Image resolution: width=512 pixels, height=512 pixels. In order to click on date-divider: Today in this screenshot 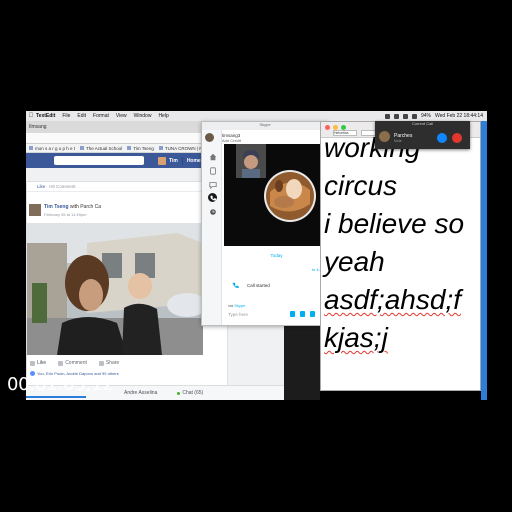, I will do `click(276, 255)`.